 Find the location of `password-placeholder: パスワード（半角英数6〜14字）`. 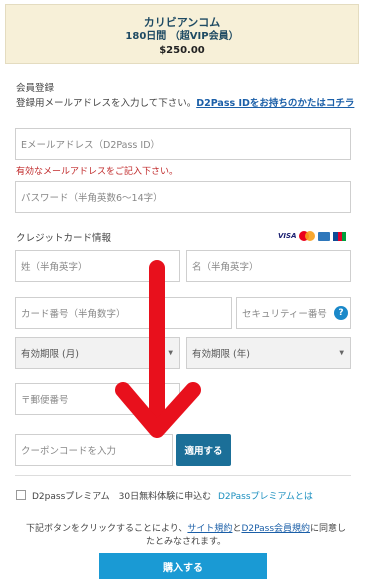

password-placeholder: パスワード（半角英数6〜14字） is located at coordinates (92, 198).